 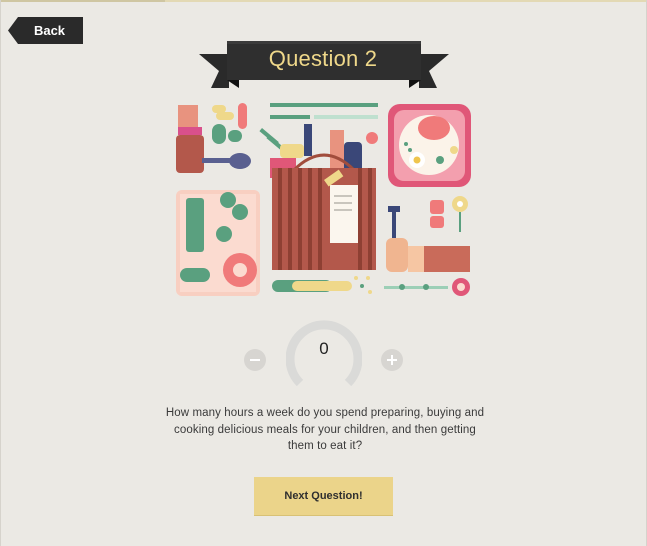 I want to click on decrement-button, so click(x=255, y=360).